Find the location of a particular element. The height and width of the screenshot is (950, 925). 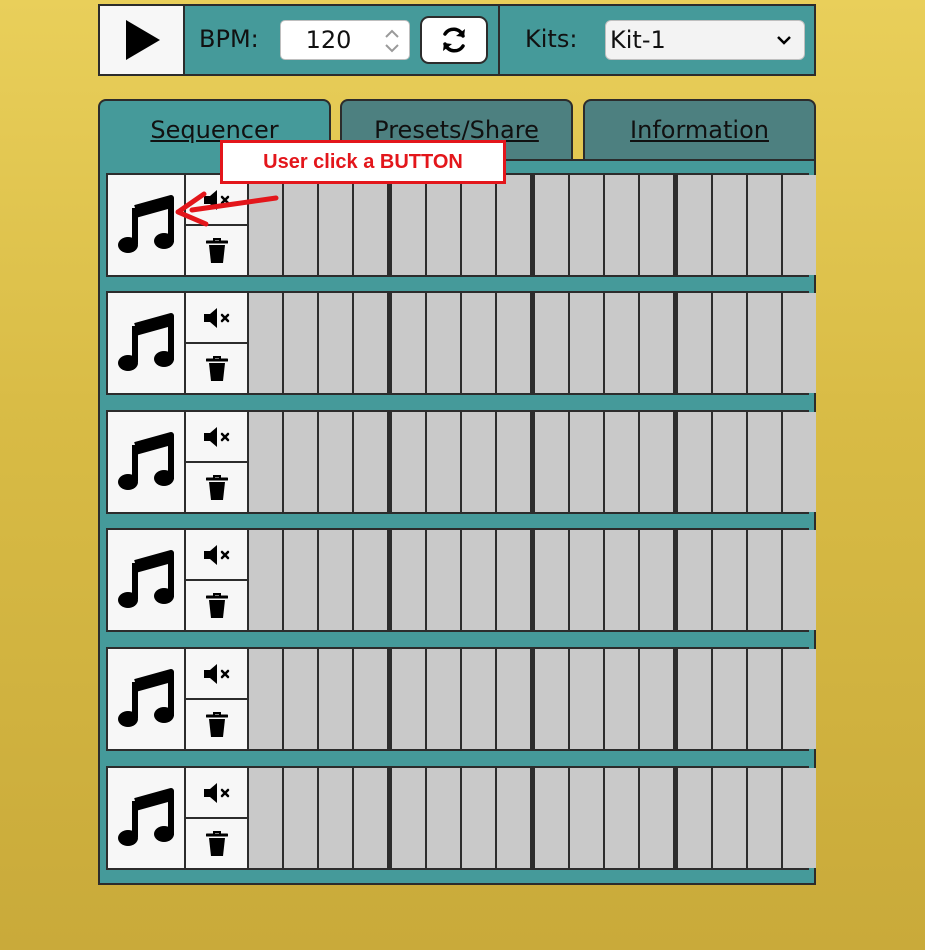

tab-information: Information is located at coordinates (699, 130).